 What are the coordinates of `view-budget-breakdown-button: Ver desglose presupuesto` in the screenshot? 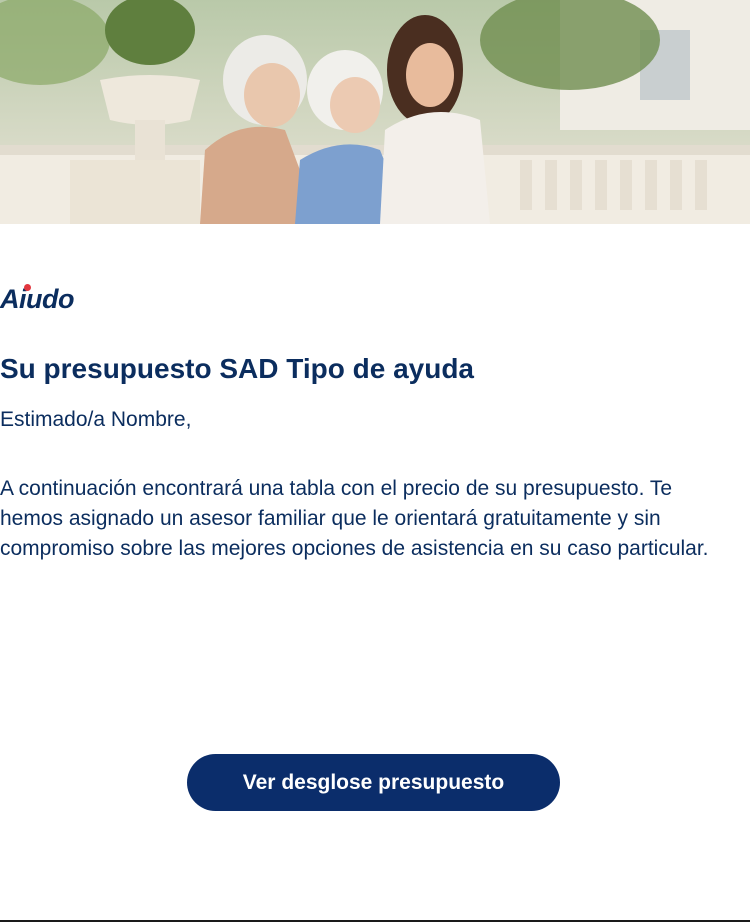 It's located at (373, 782).